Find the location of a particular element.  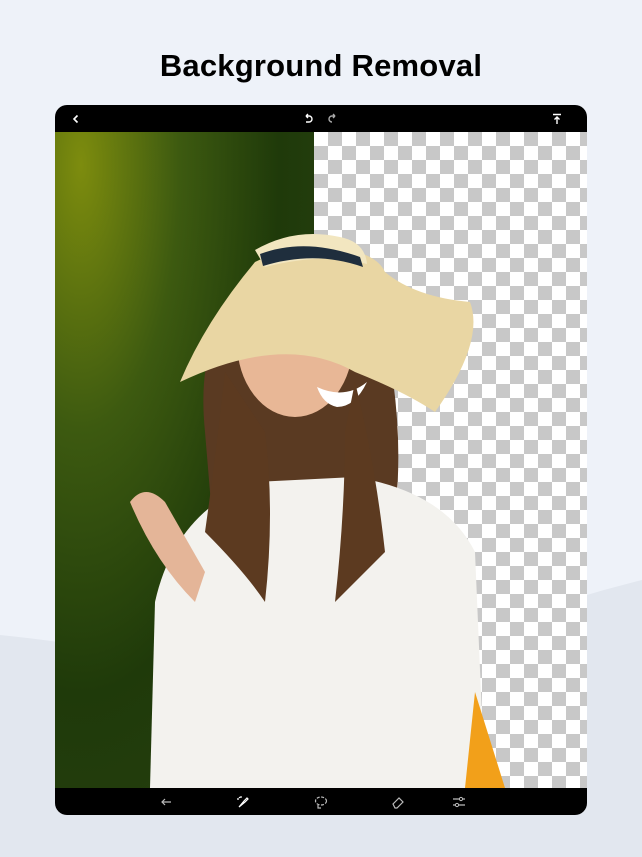

bottom-toolbar is located at coordinates (321, 801).